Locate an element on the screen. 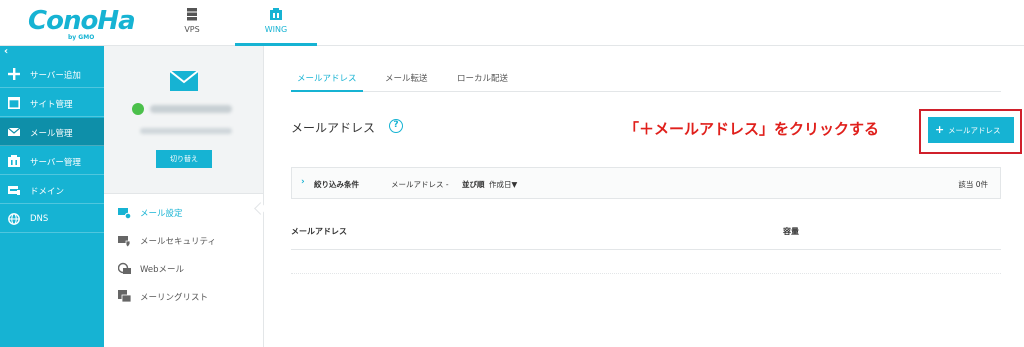  sidebar-item-mail: メール管理 is located at coordinates (52, 132).